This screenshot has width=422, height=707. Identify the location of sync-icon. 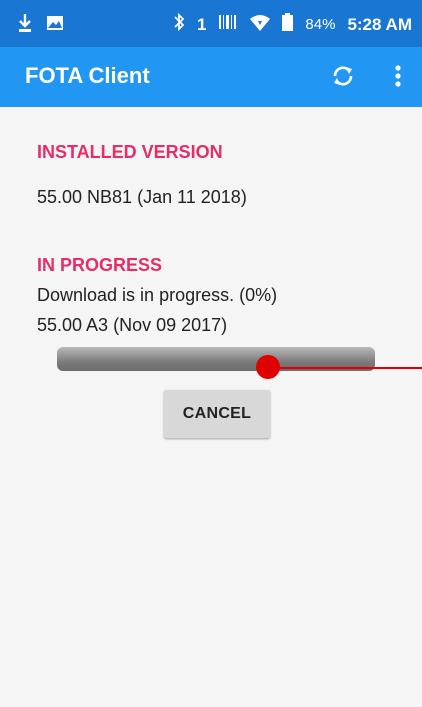
(343, 78).